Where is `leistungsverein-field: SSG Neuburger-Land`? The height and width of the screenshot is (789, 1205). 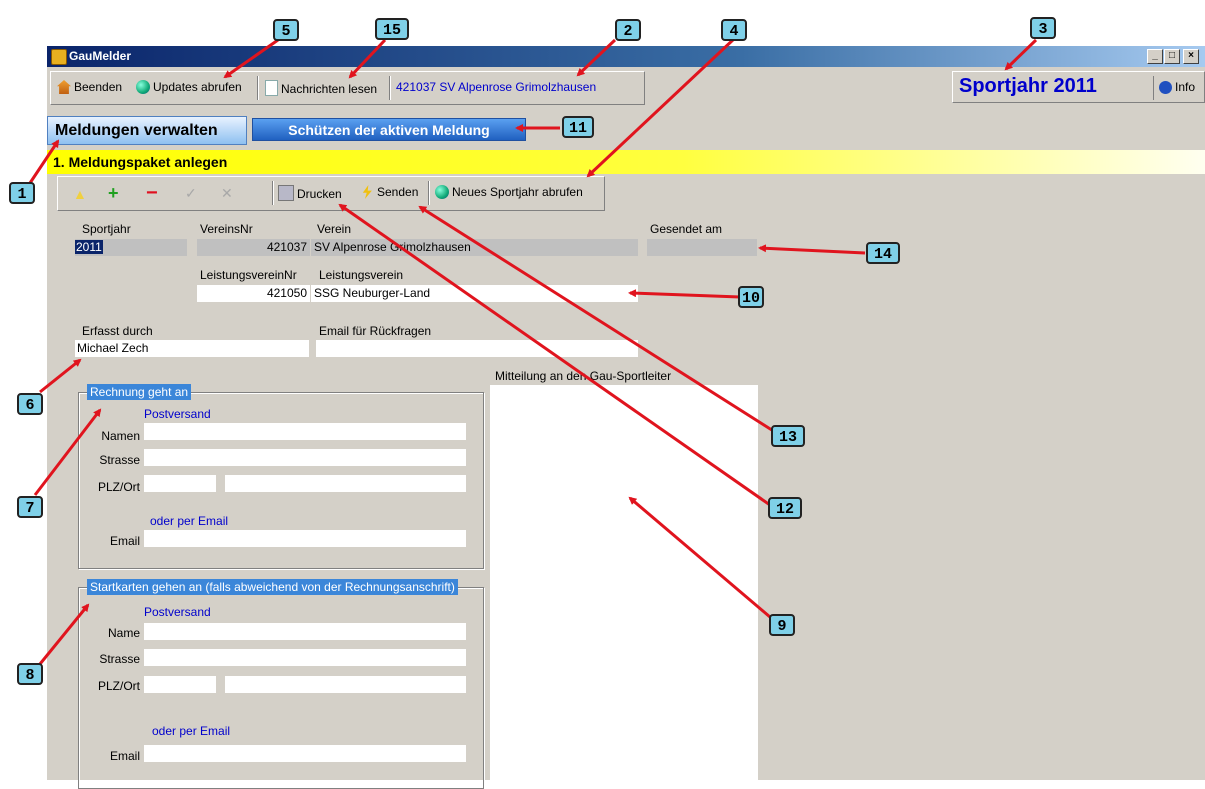 leistungsverein-field: SSG Neuburger-Land is located at coordinates (474, 293).